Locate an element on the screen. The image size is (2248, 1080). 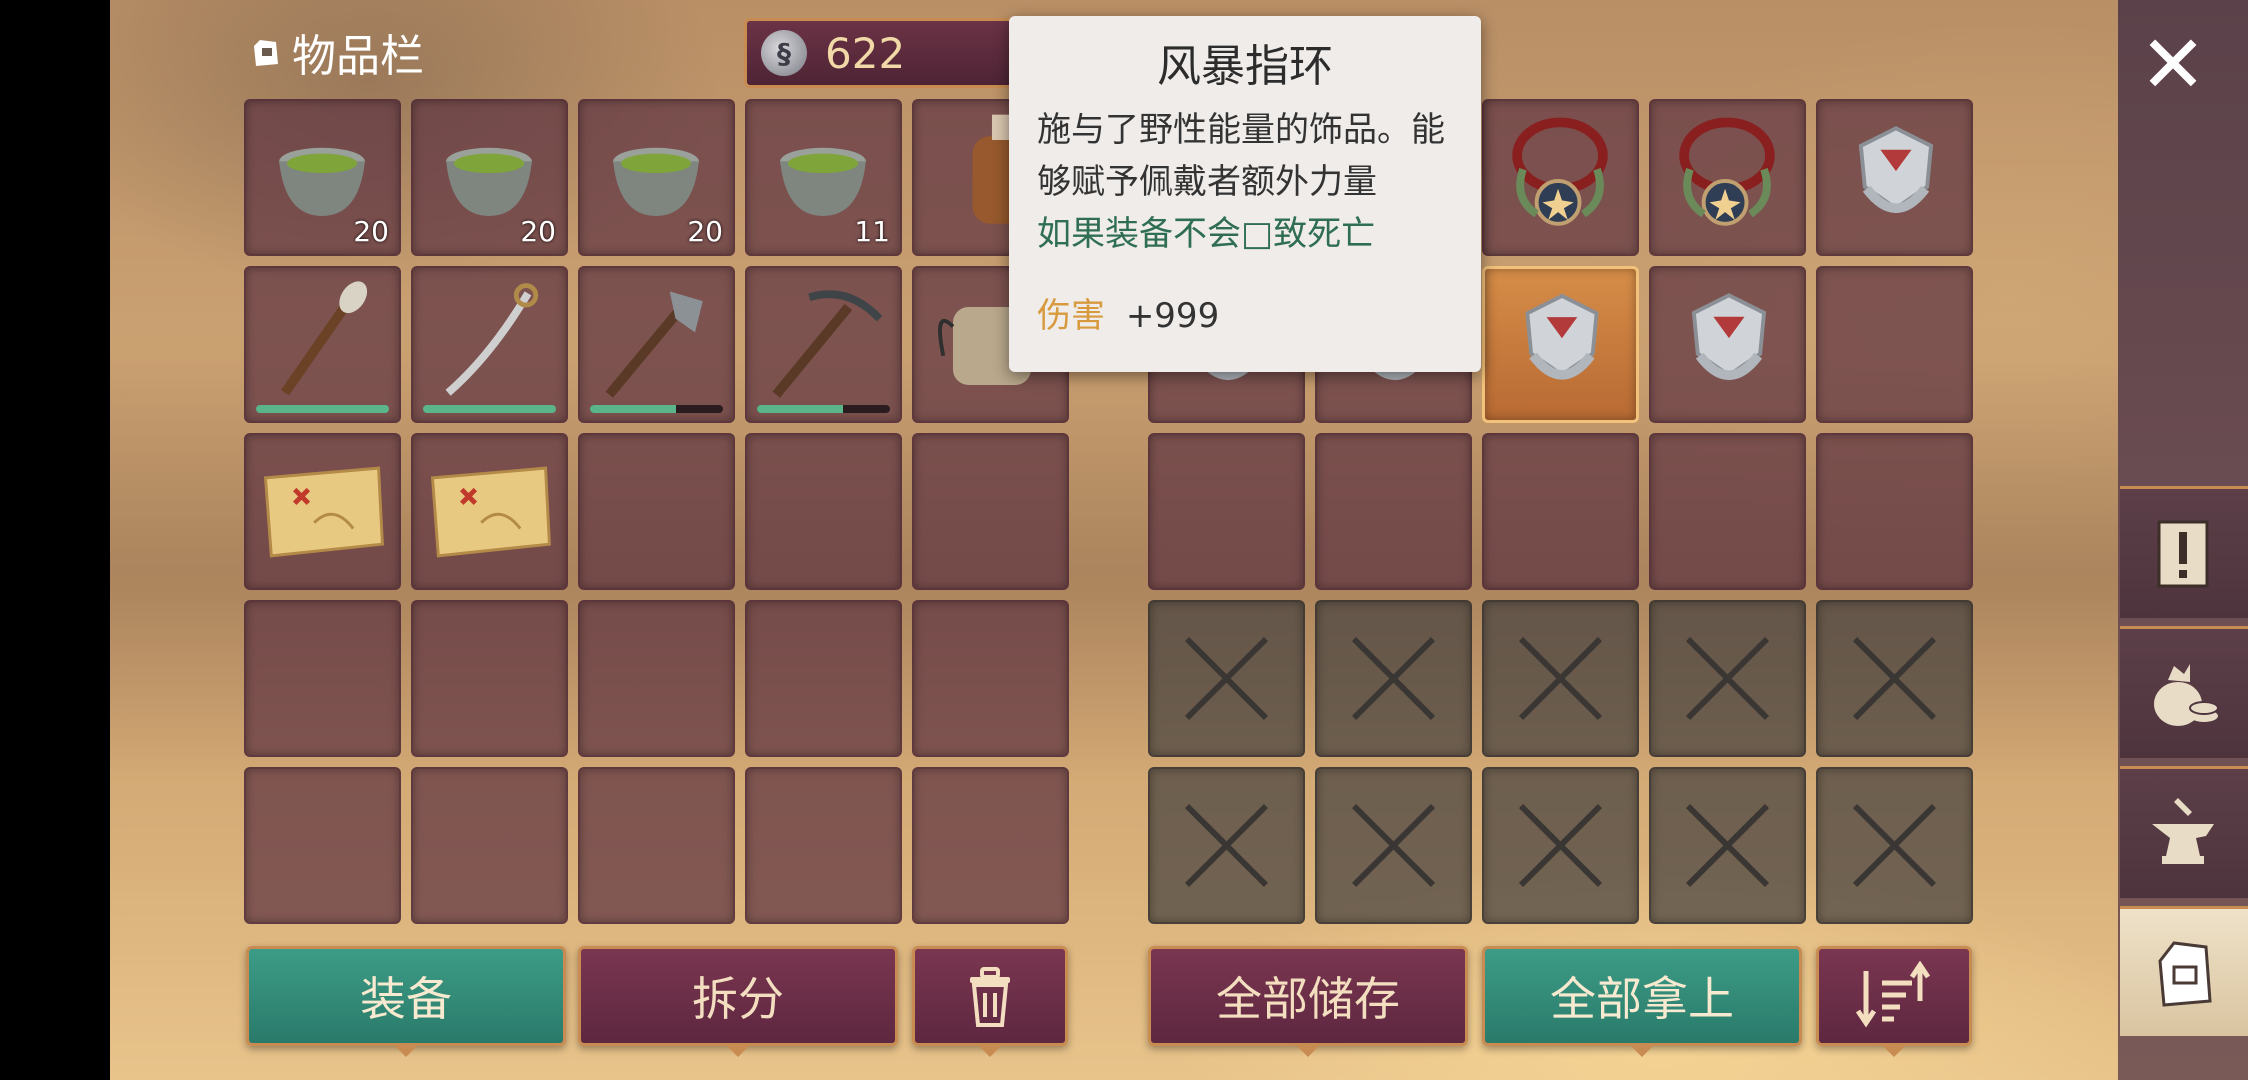
sword-icon is located at coordinates (492, 339).